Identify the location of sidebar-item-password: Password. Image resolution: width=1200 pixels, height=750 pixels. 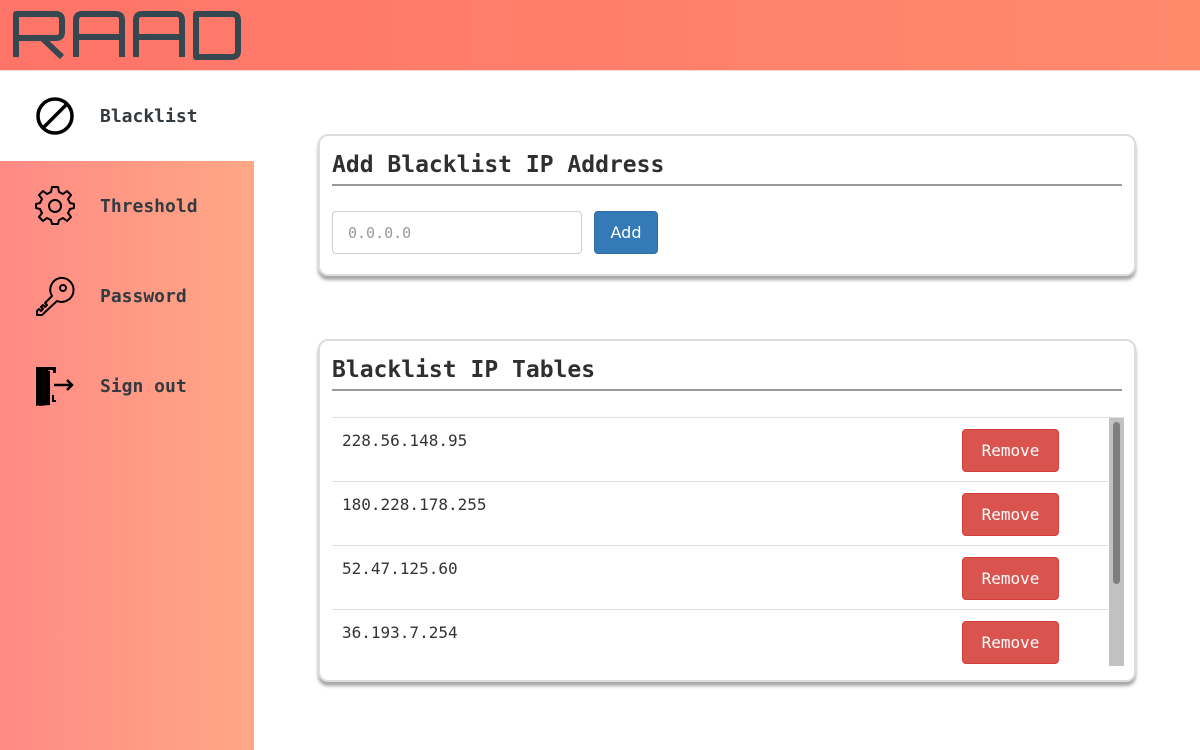
(127, 296).